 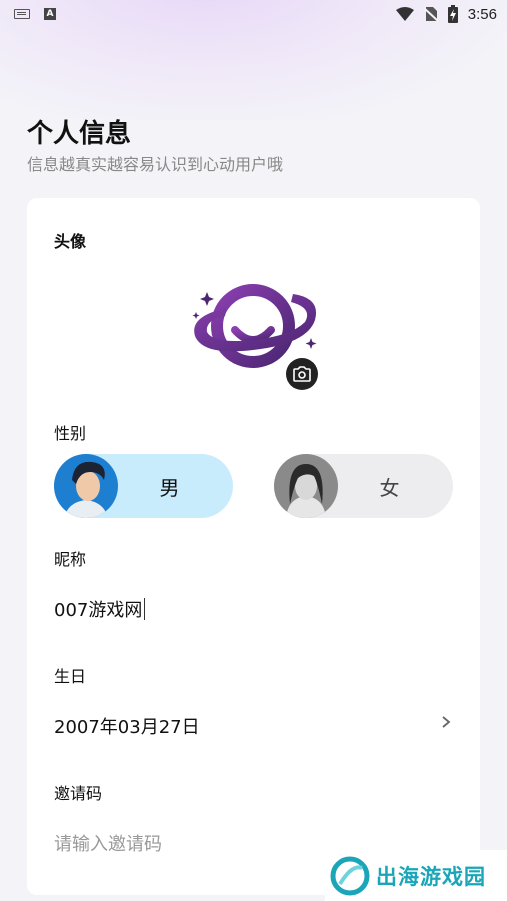 What do you see at coordinates (306, 486) in the screenshot?
I see `female-avatar` at bounding box center [306, 486].